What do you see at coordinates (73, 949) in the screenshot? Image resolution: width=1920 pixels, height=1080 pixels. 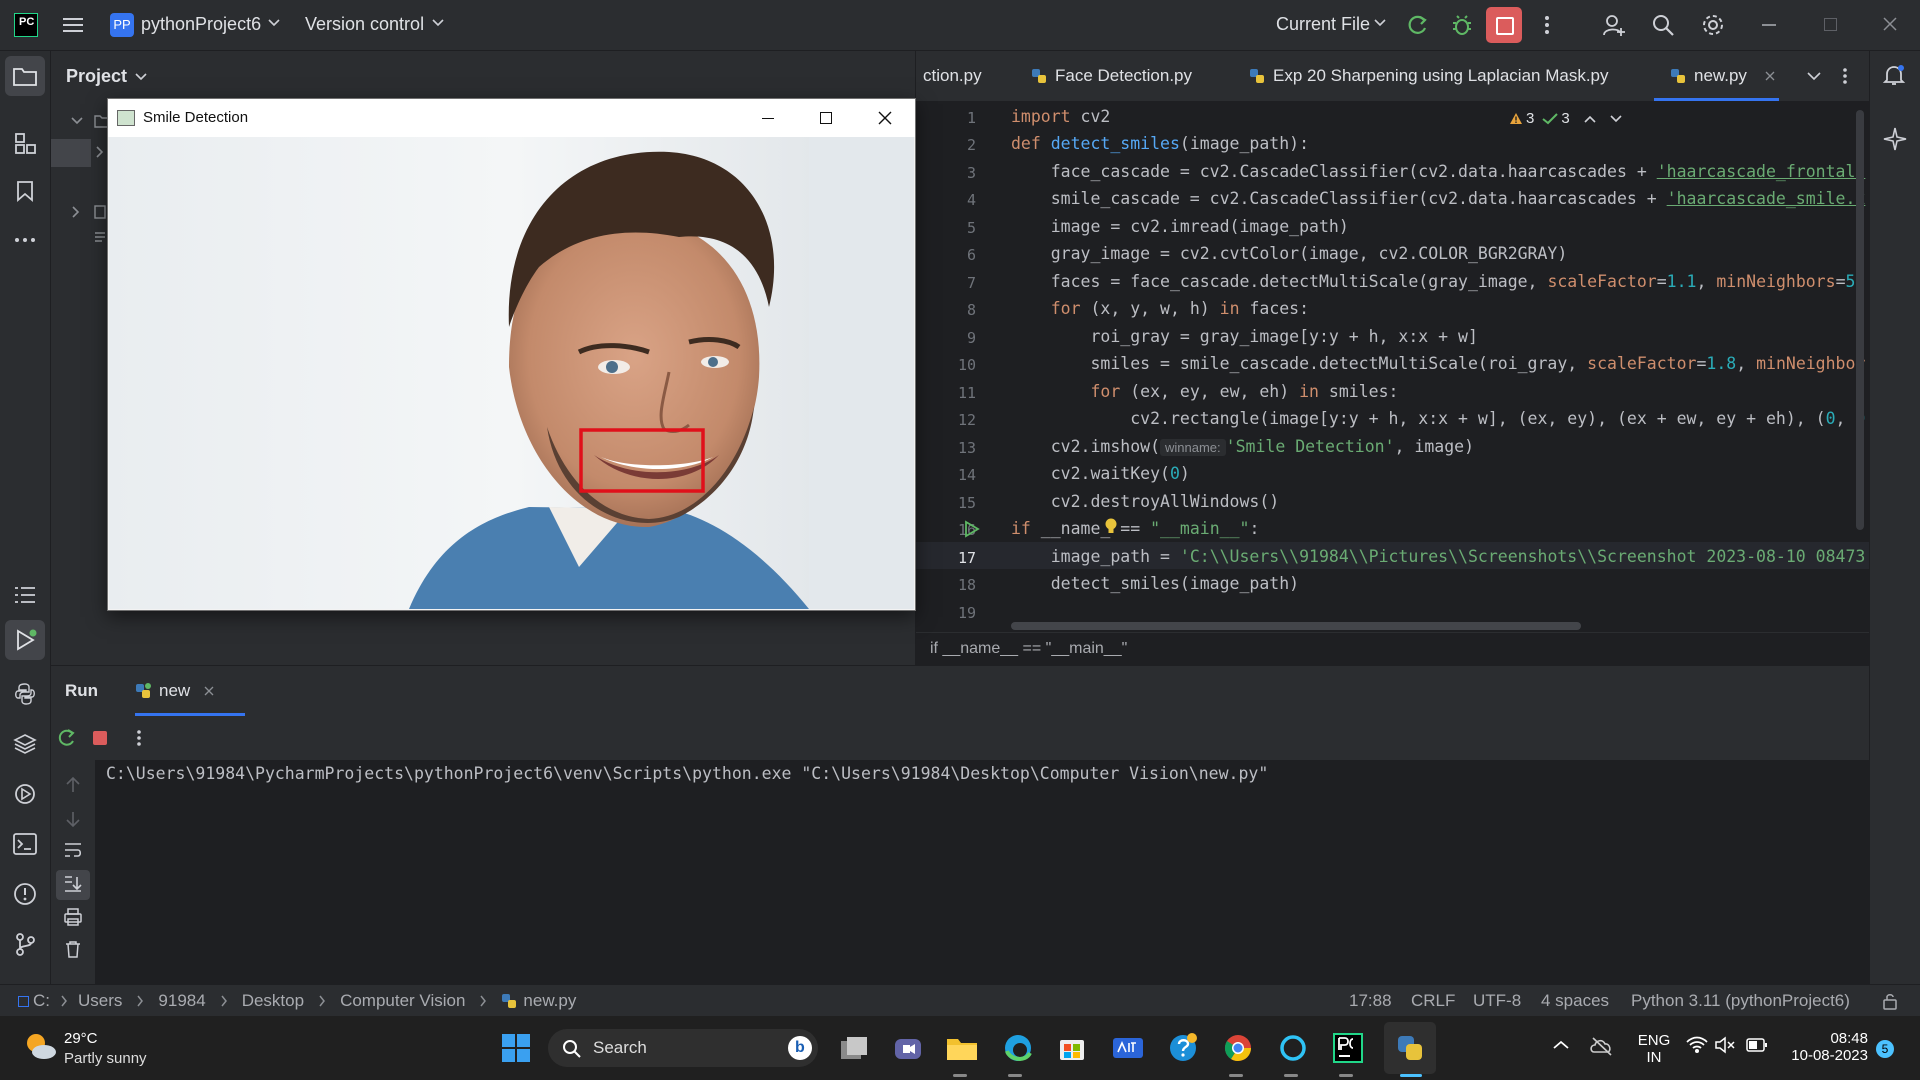 I see `clear-all-trash-icon` at bounding box center [73, 949].